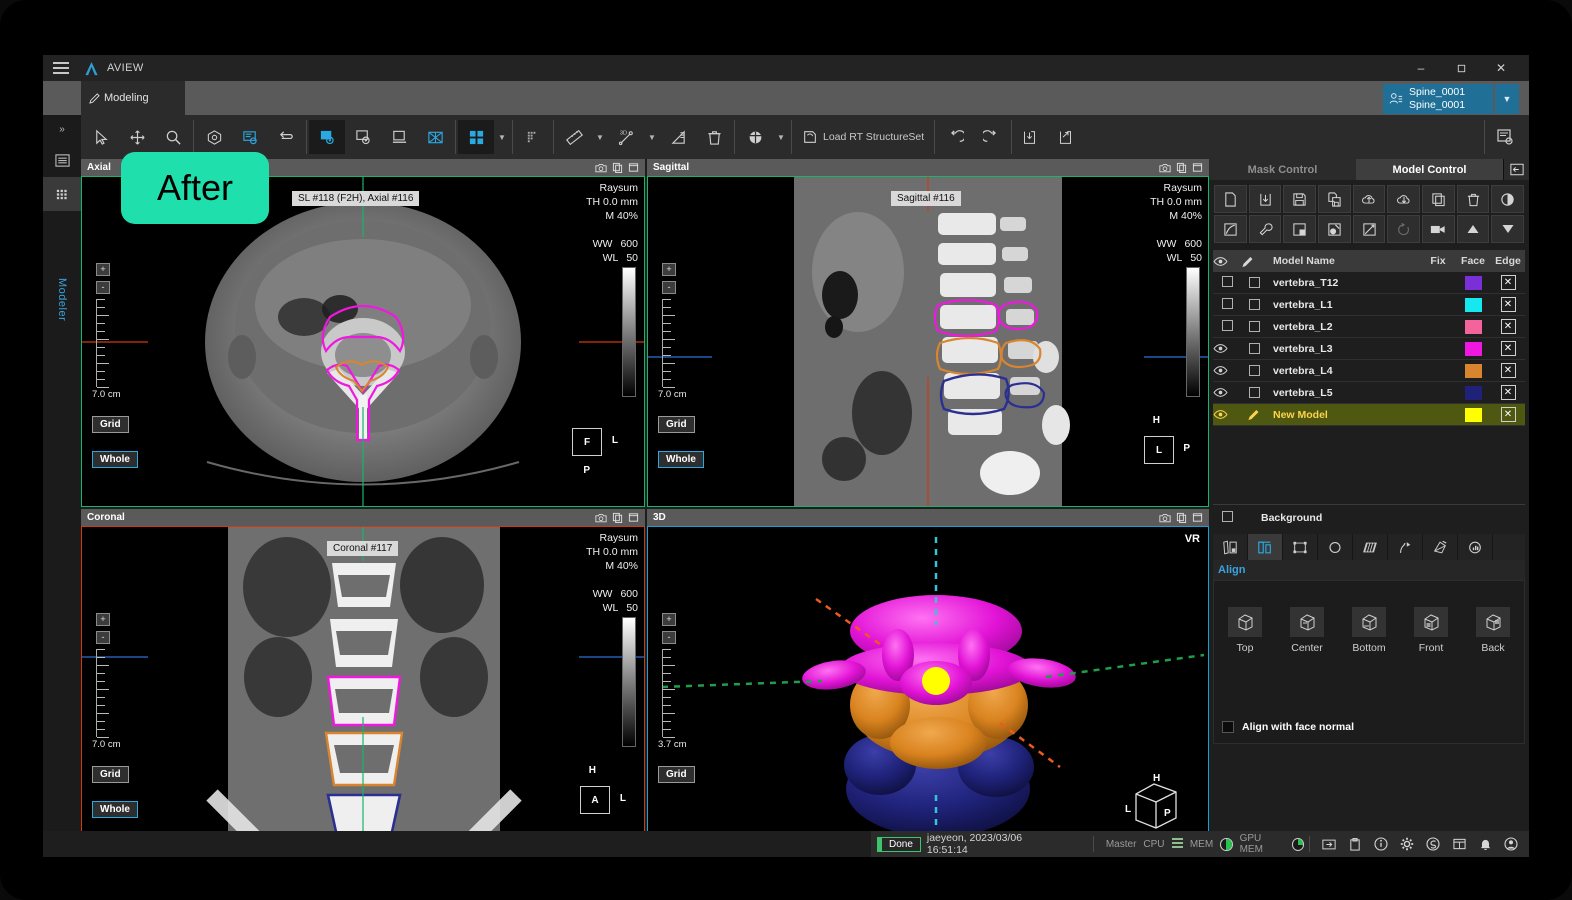  I want to click on sidebar-item-list, so click(62, 160).